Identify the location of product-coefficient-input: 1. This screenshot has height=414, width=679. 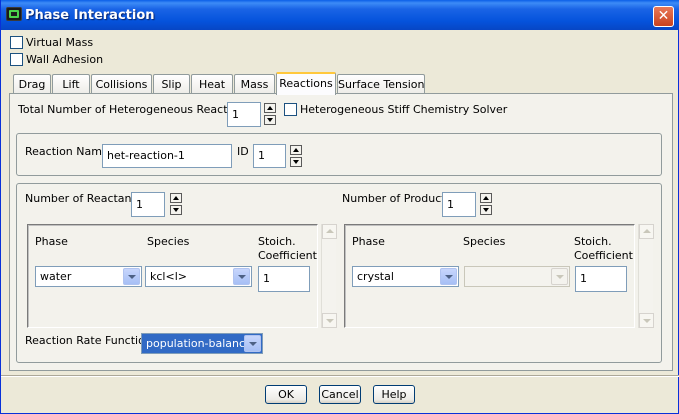
(601, 279).